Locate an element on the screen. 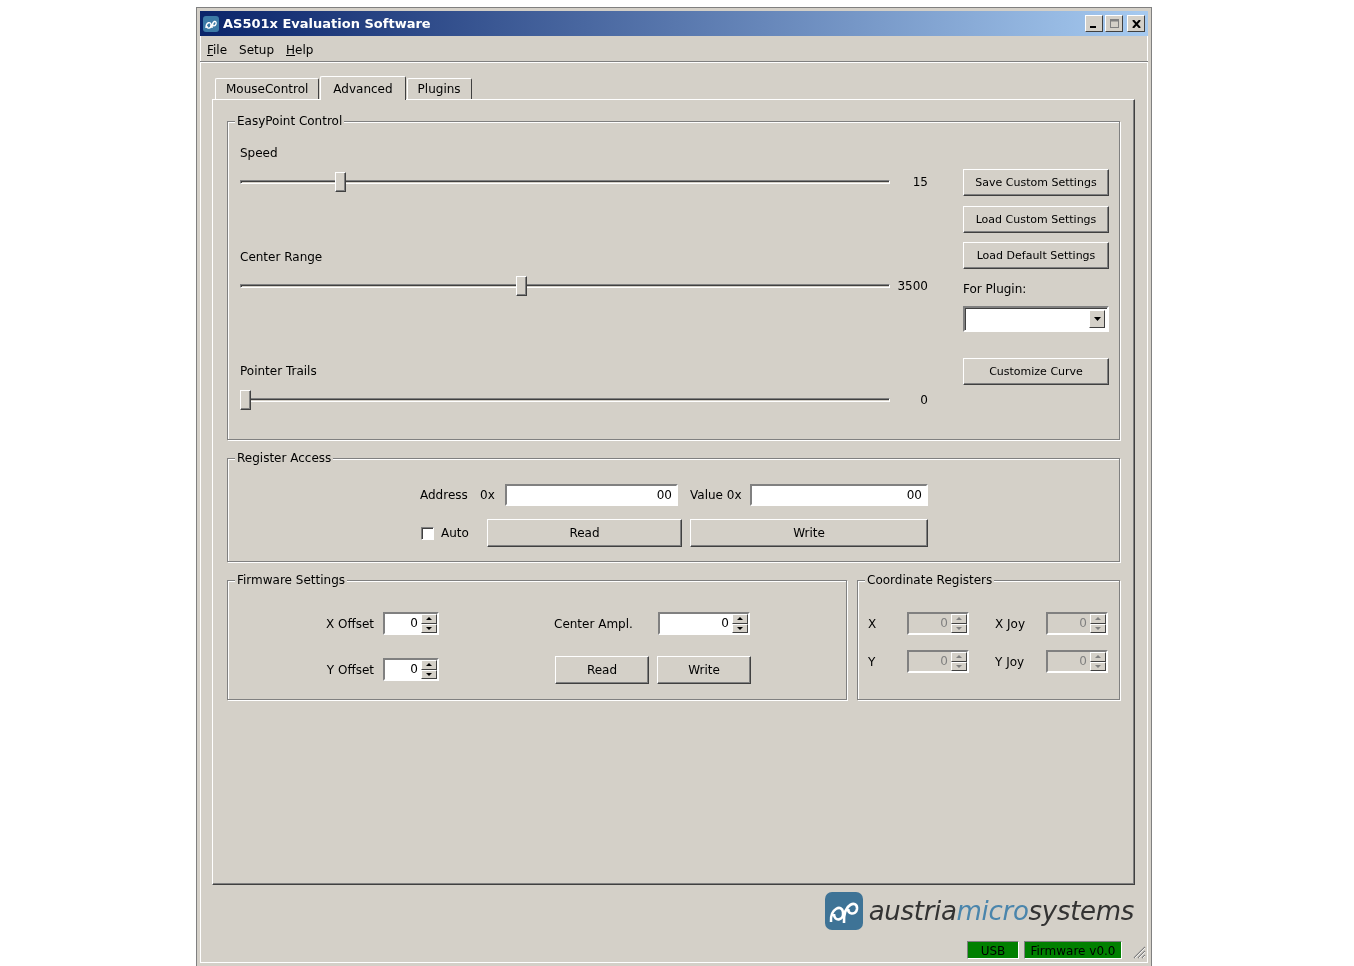 The image size is (1354, 966). status-panel: Firmware v0.0 is located at coordinates (1073, 950).